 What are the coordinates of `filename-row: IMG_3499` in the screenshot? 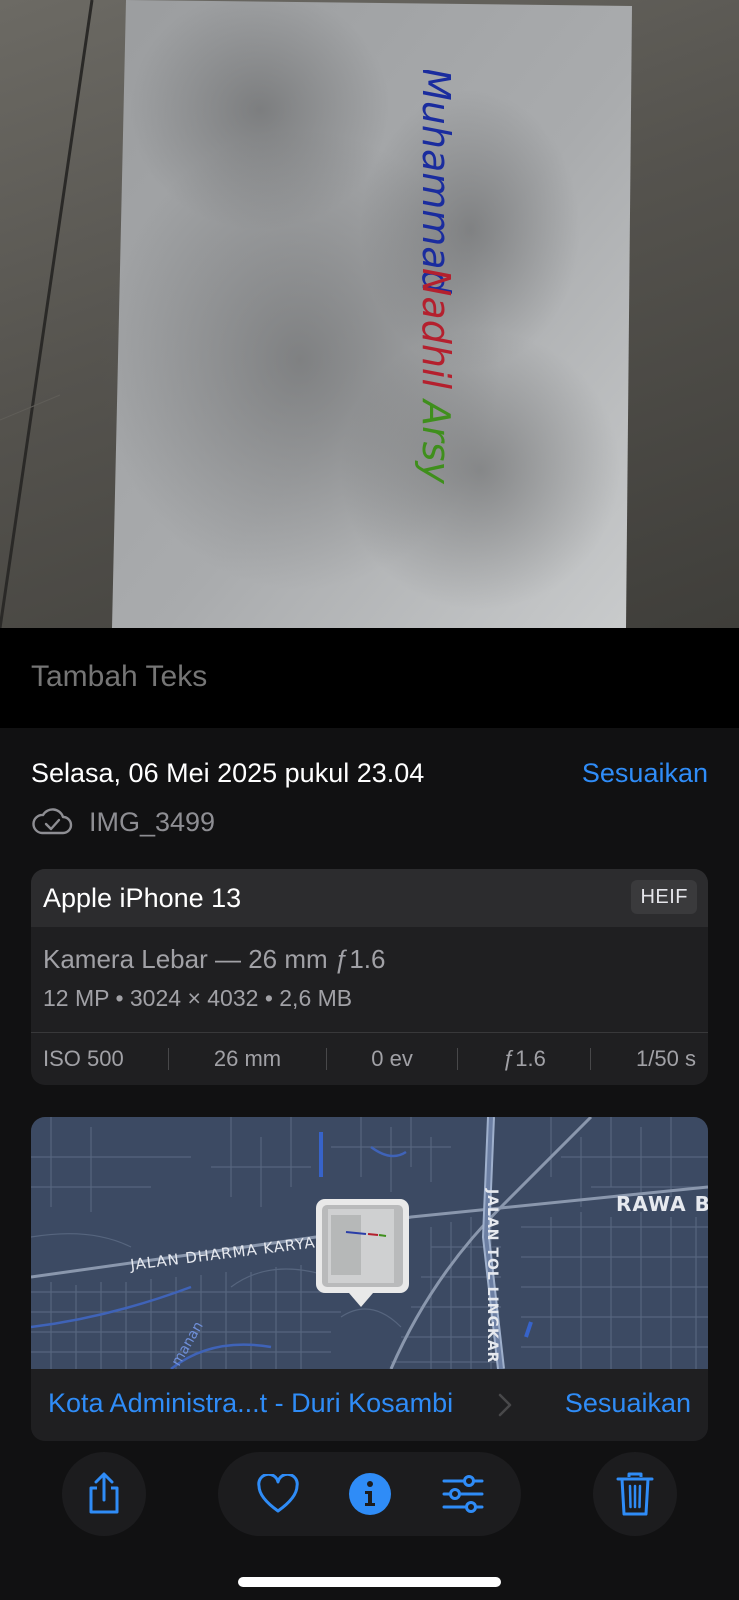 It's located at (123, 822).